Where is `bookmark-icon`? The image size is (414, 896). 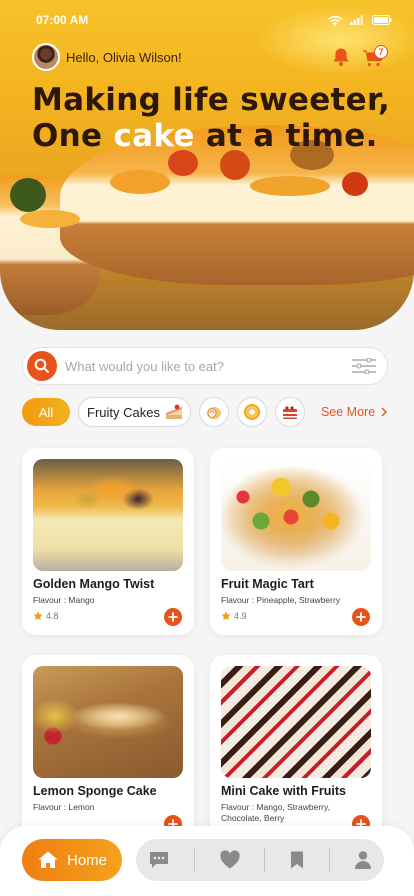
bookmark-icon is located at coordinates (297, 860).